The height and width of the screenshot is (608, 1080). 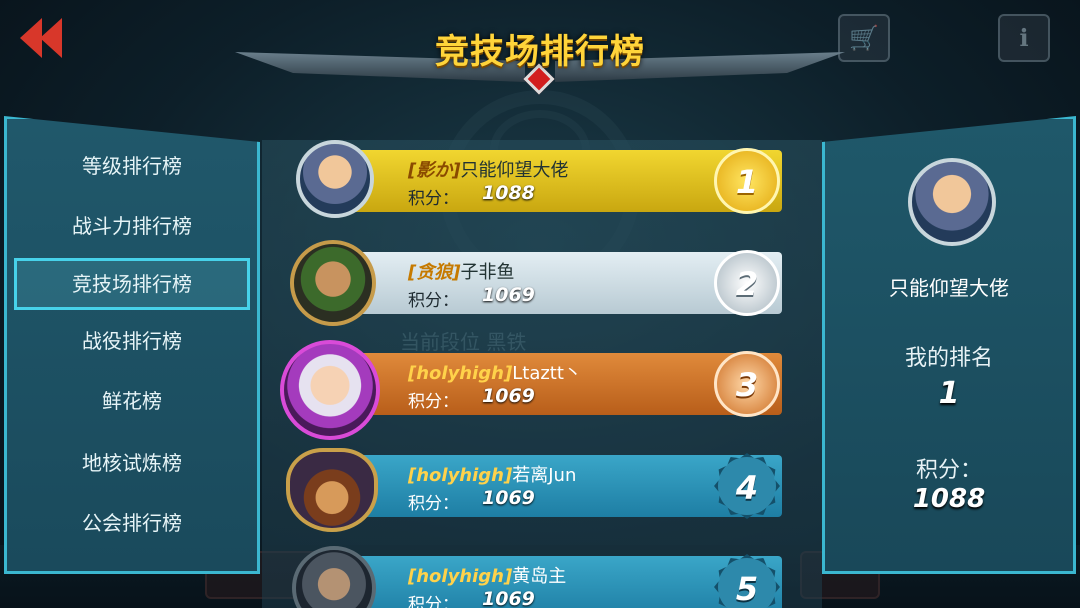 What do you see at coordinates (514, 170) in the screenshot?
I see `player-name: 只能仰望大佬` at bounding box center [514, 170].